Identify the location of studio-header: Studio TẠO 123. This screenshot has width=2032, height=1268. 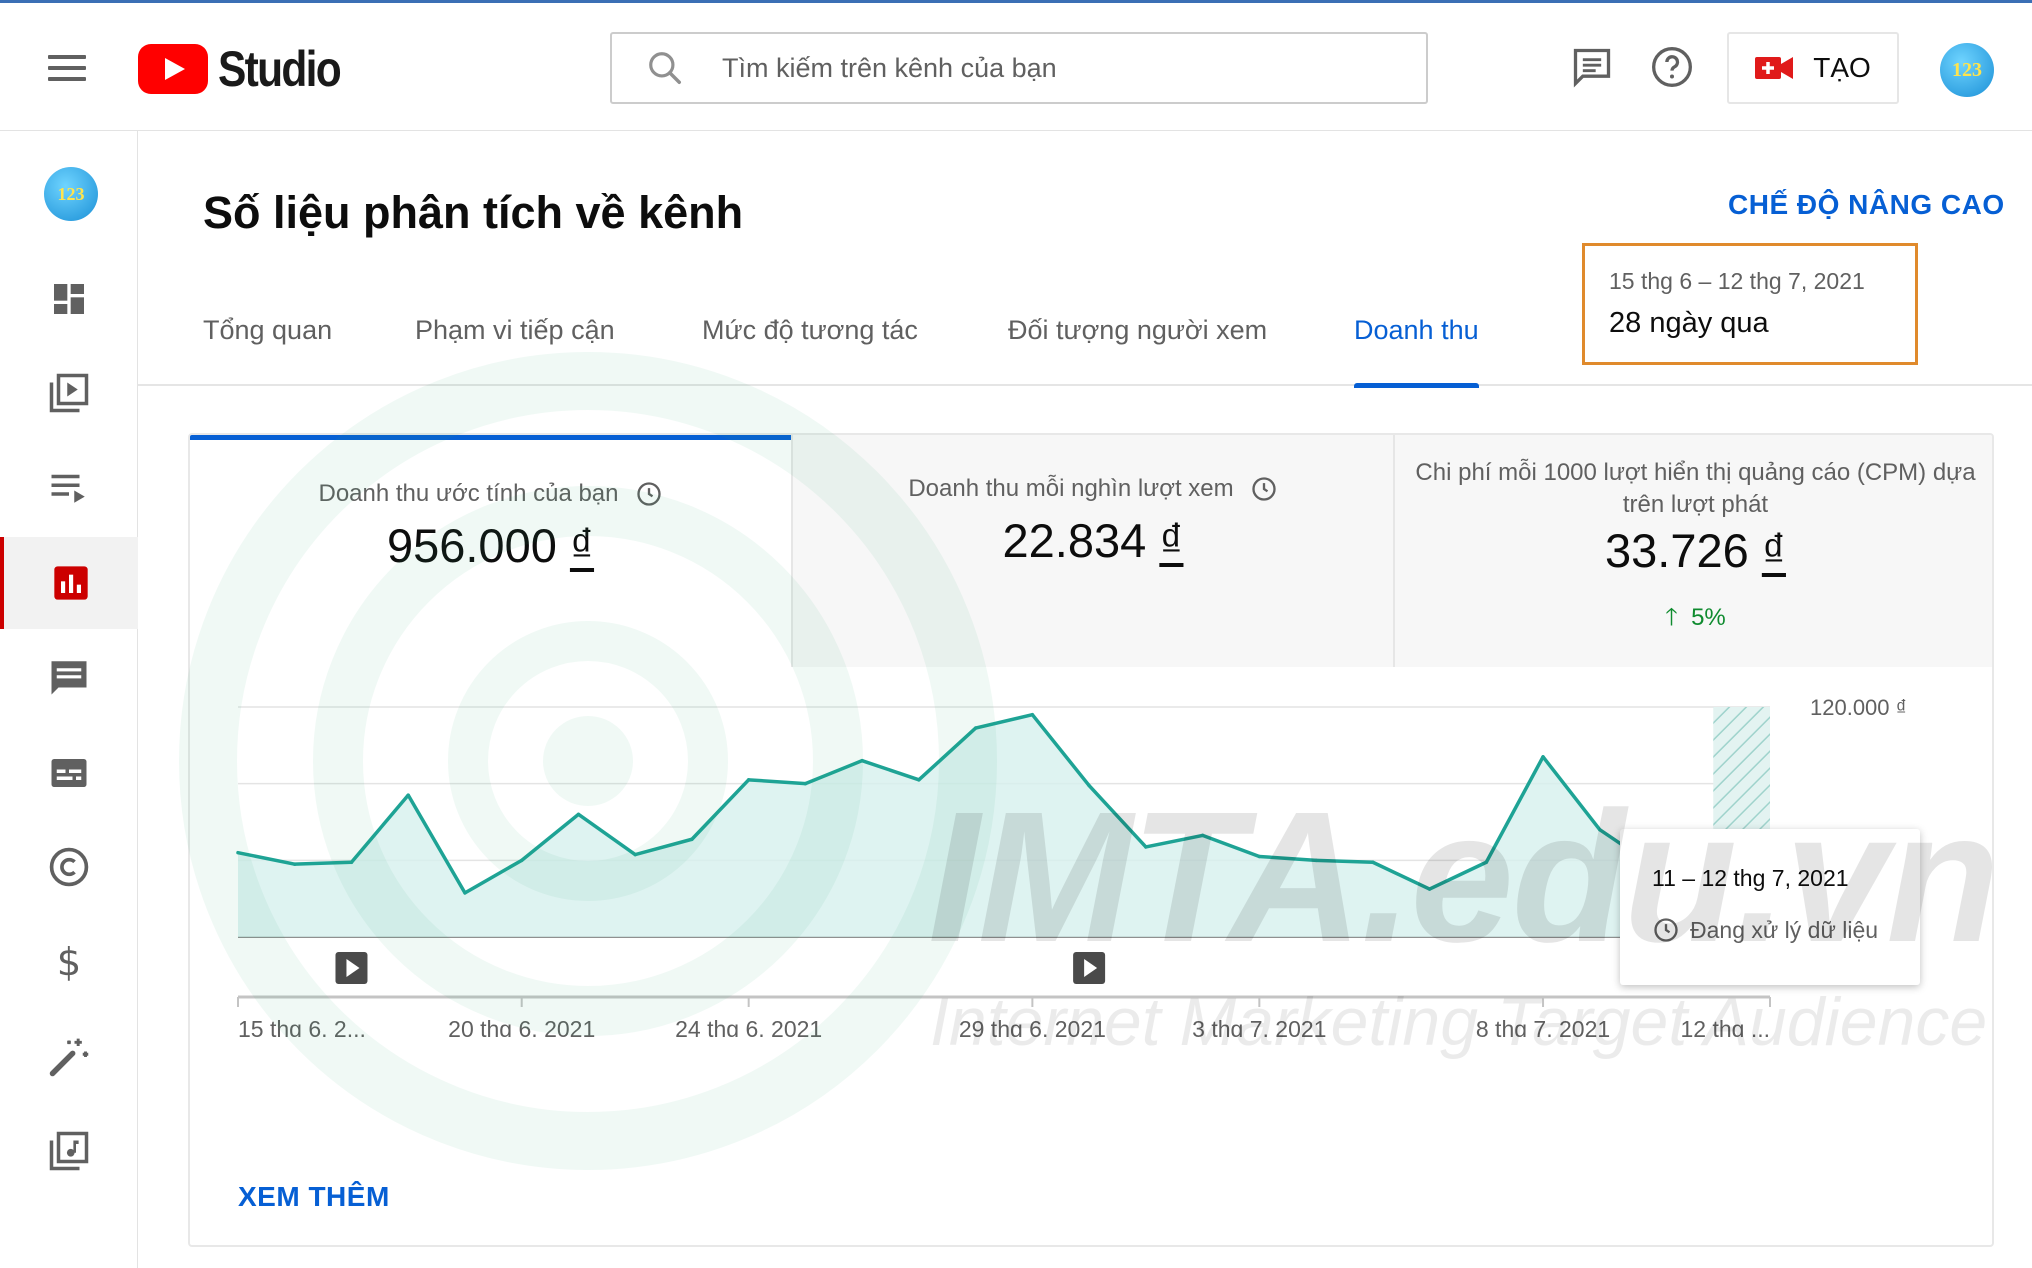
(1016, 67).